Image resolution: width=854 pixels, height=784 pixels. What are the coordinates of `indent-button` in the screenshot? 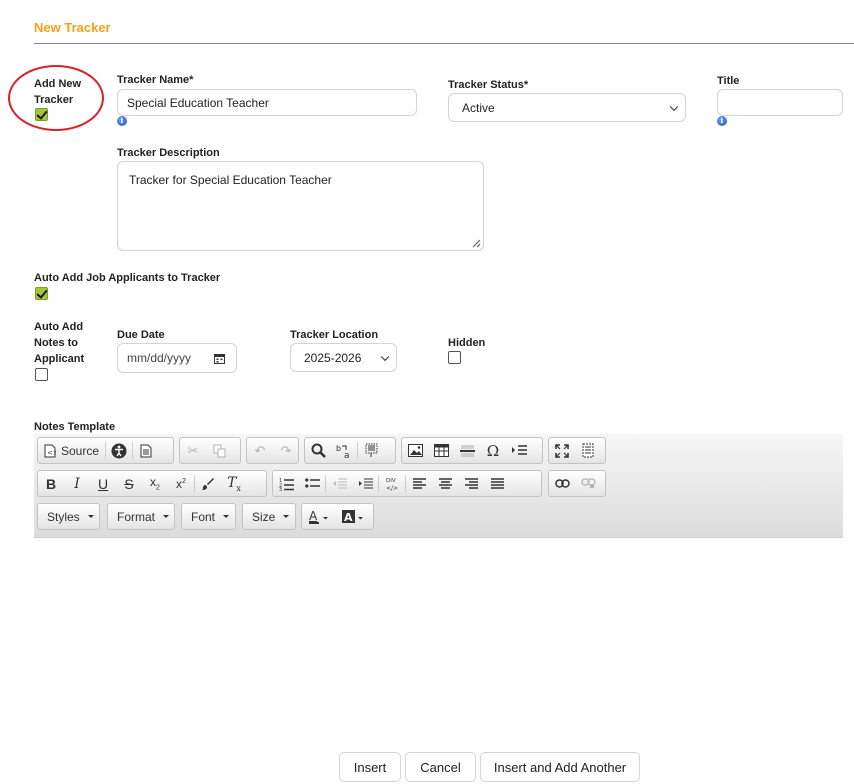 It's located at (365, 483).